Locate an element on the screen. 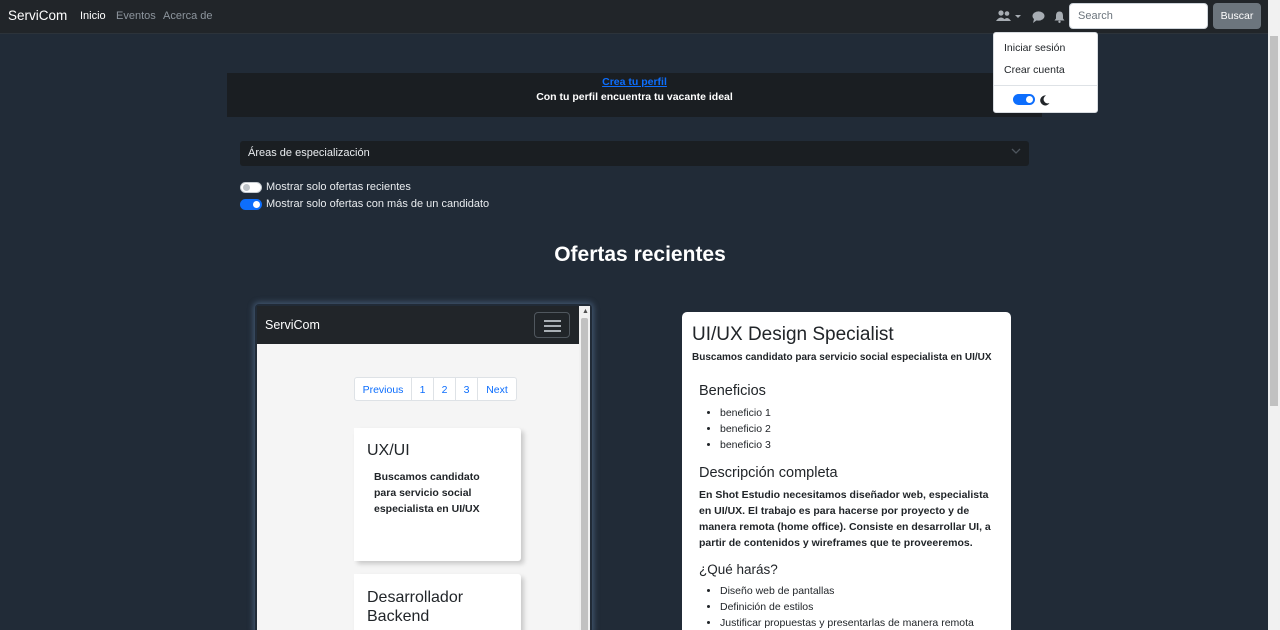  benefits-list: beneficio 1 beneficio 2 beneficio 3 is located at coordinates (745, 429).